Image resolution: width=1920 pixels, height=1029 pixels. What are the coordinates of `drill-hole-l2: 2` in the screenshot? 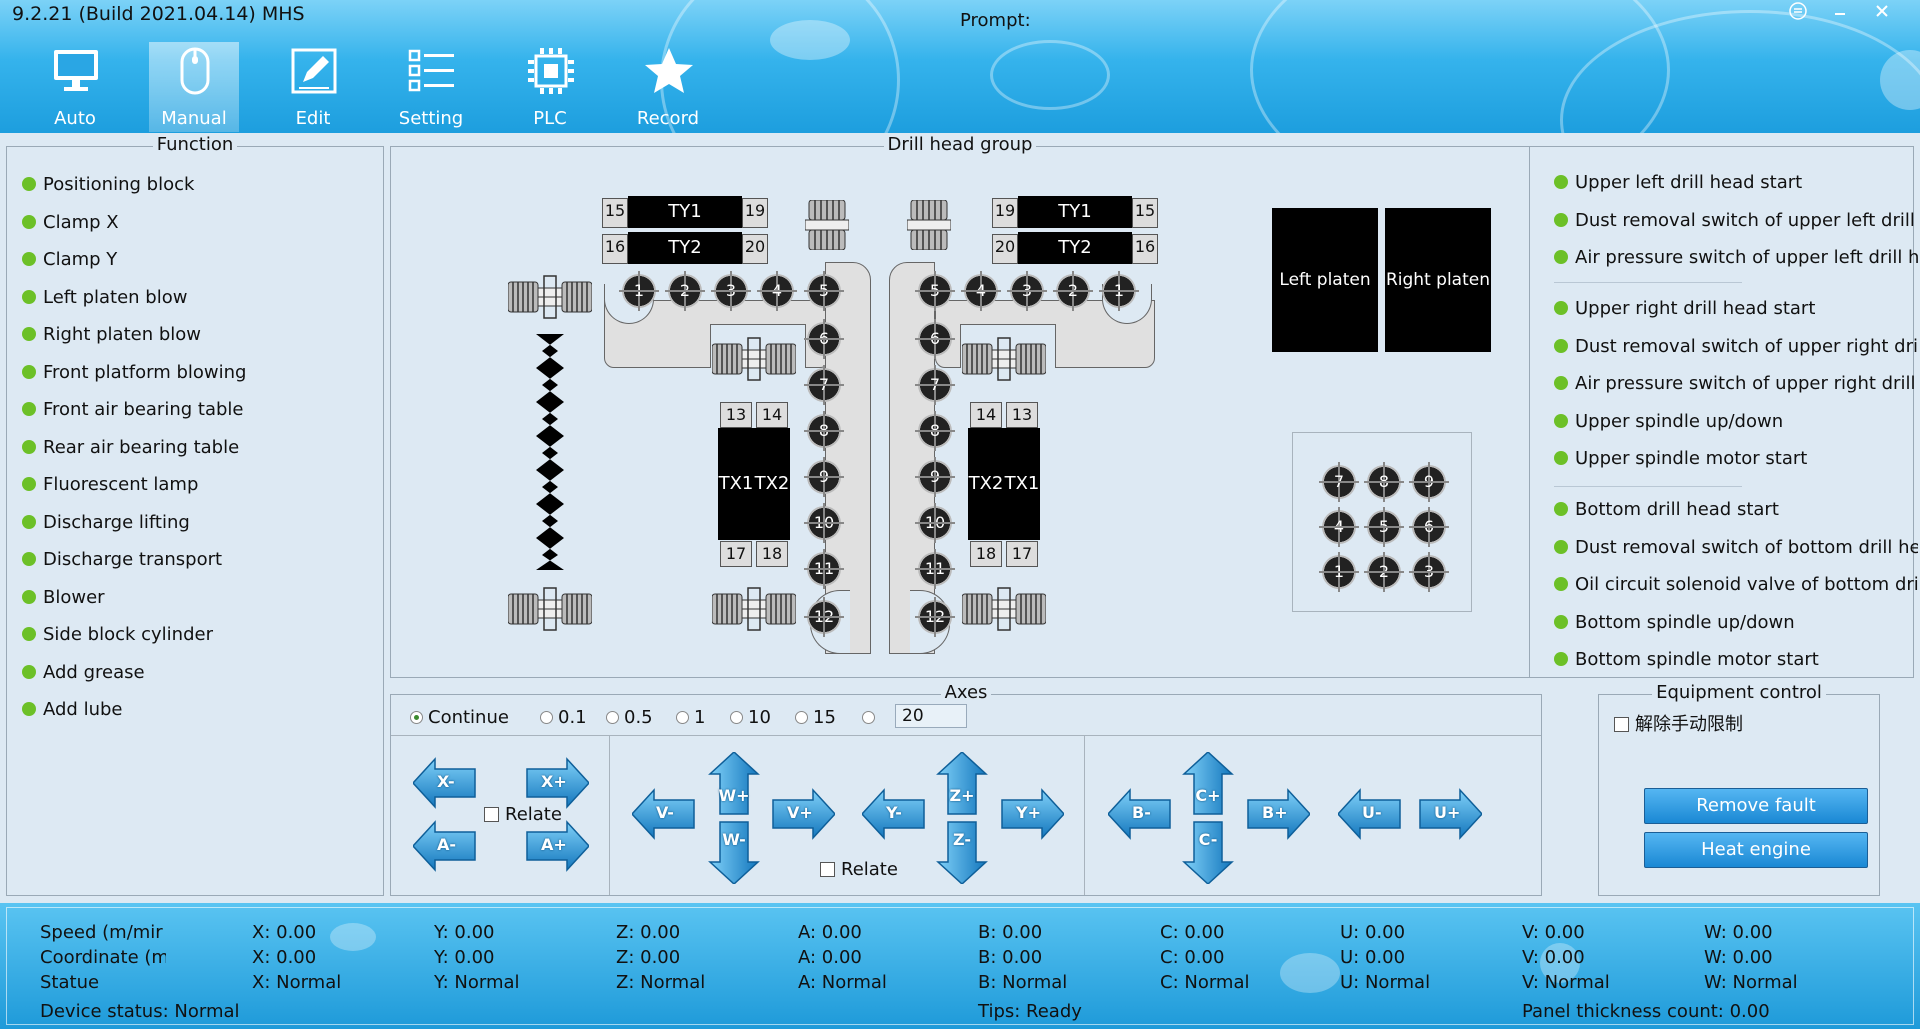 It's located at (685, 291).